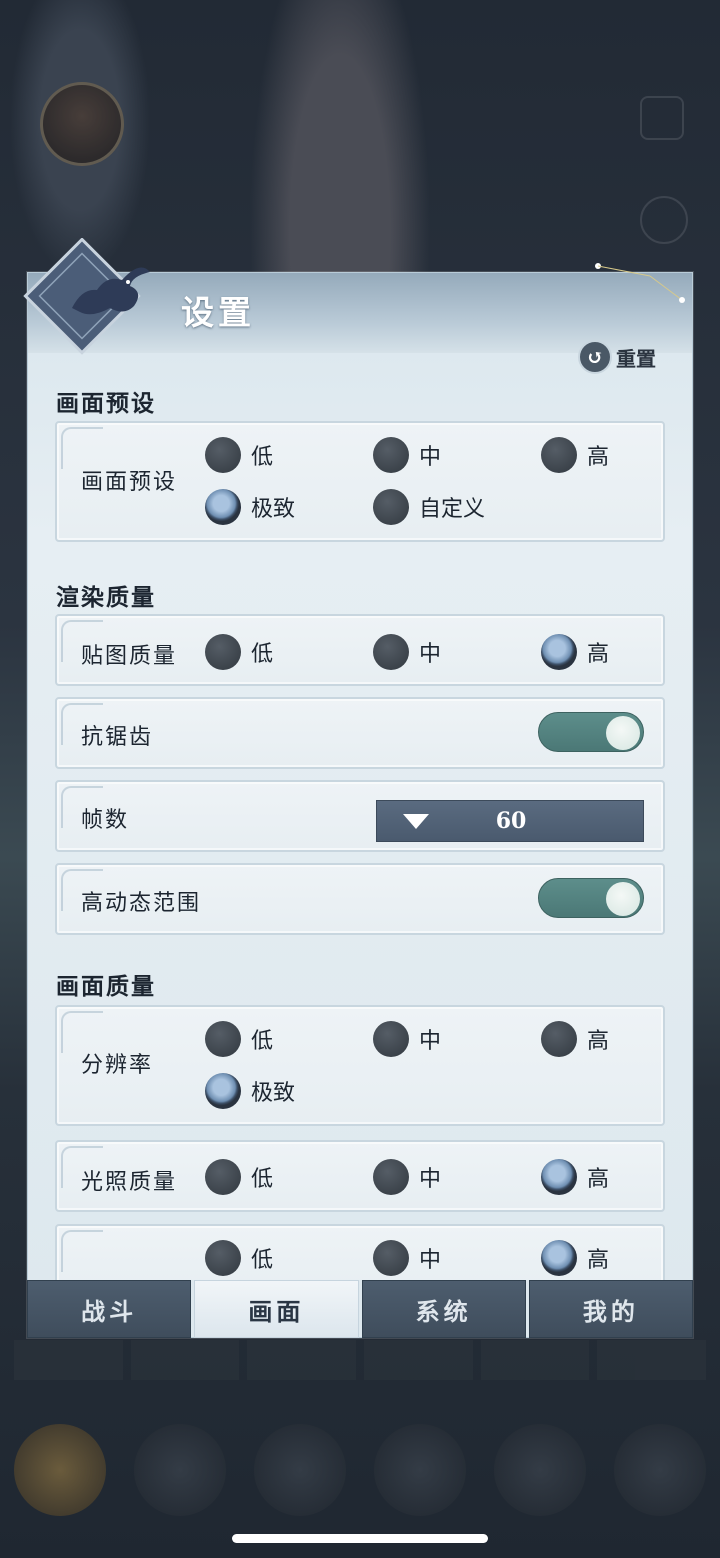  What do you see at coordinates (443, 1309) in the screenshot?
I see `tab-system: 系统` at bounding box center [443, 1309].